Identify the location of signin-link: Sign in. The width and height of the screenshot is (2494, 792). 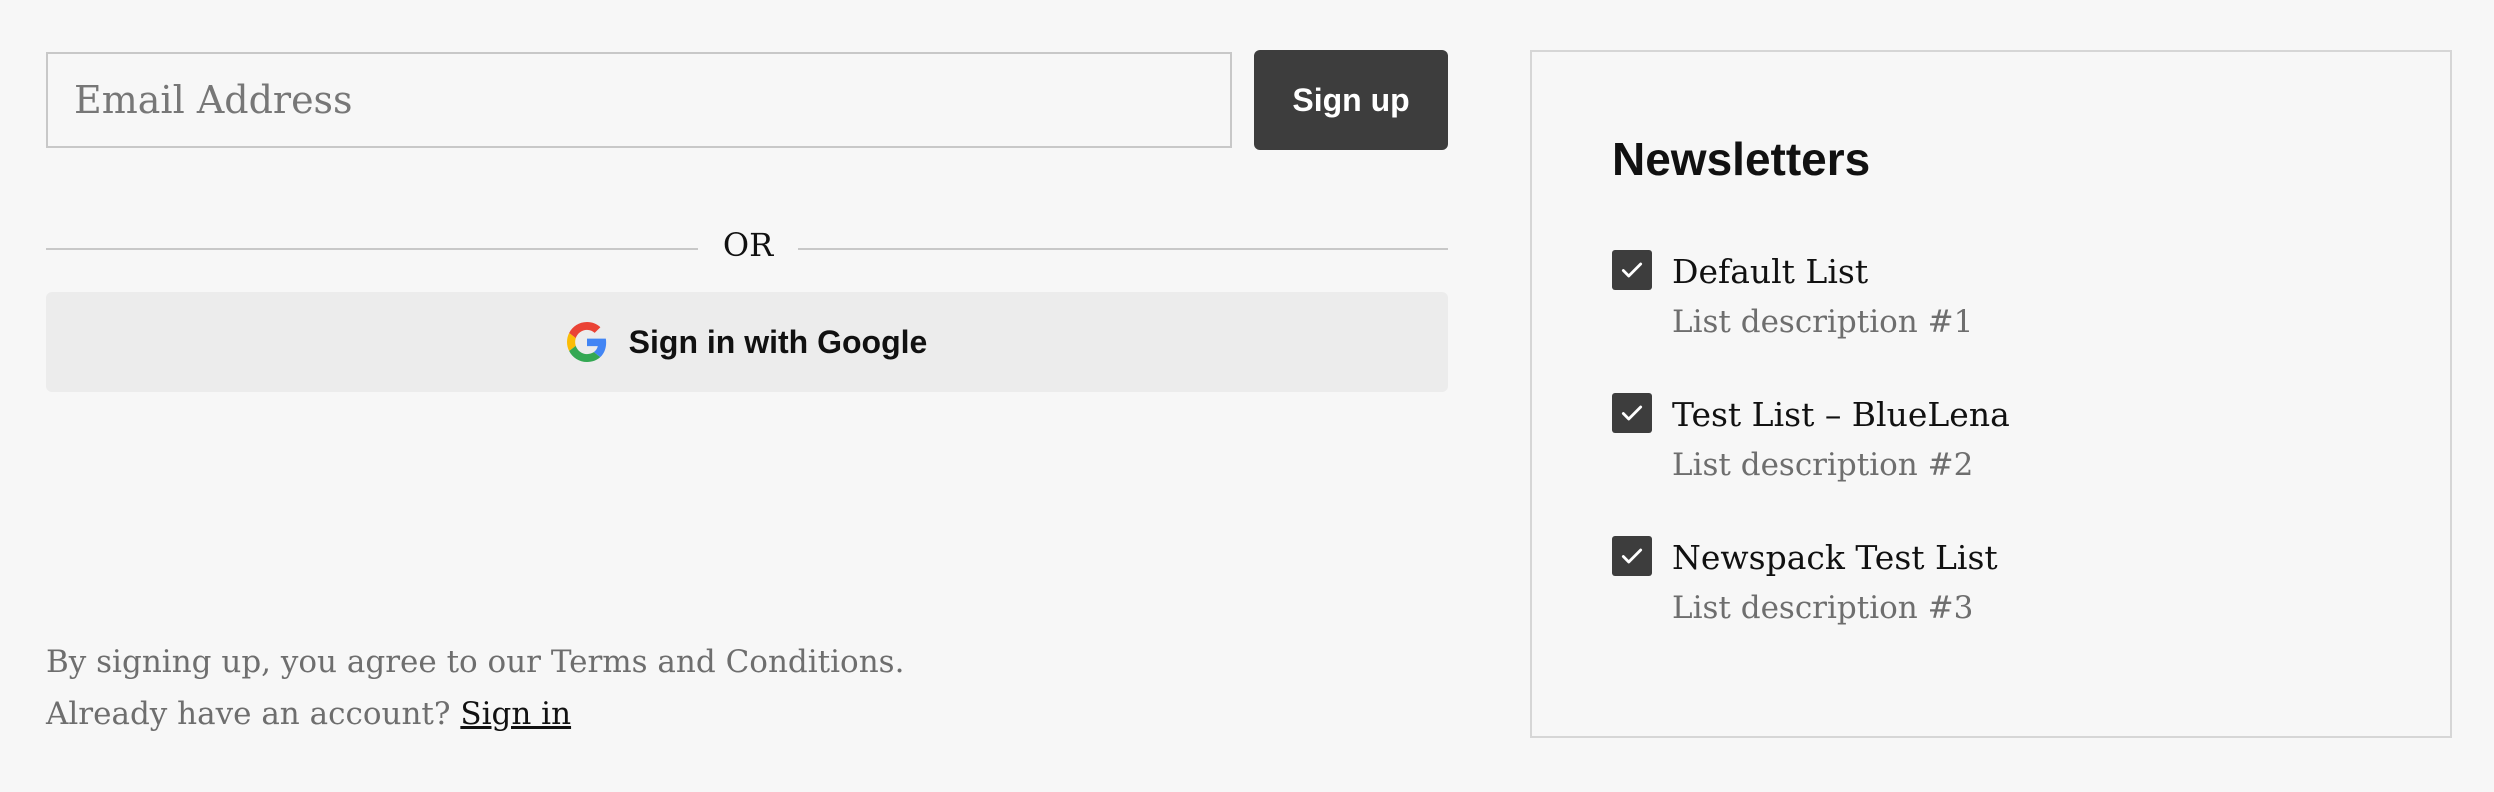
(515, 714).